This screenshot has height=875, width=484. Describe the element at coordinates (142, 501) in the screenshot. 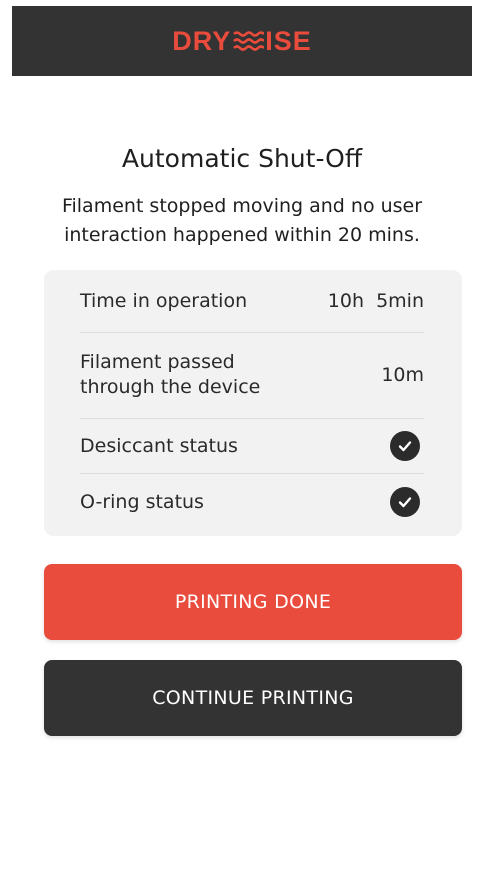

I see `oring-label: O-ring status` at that location.